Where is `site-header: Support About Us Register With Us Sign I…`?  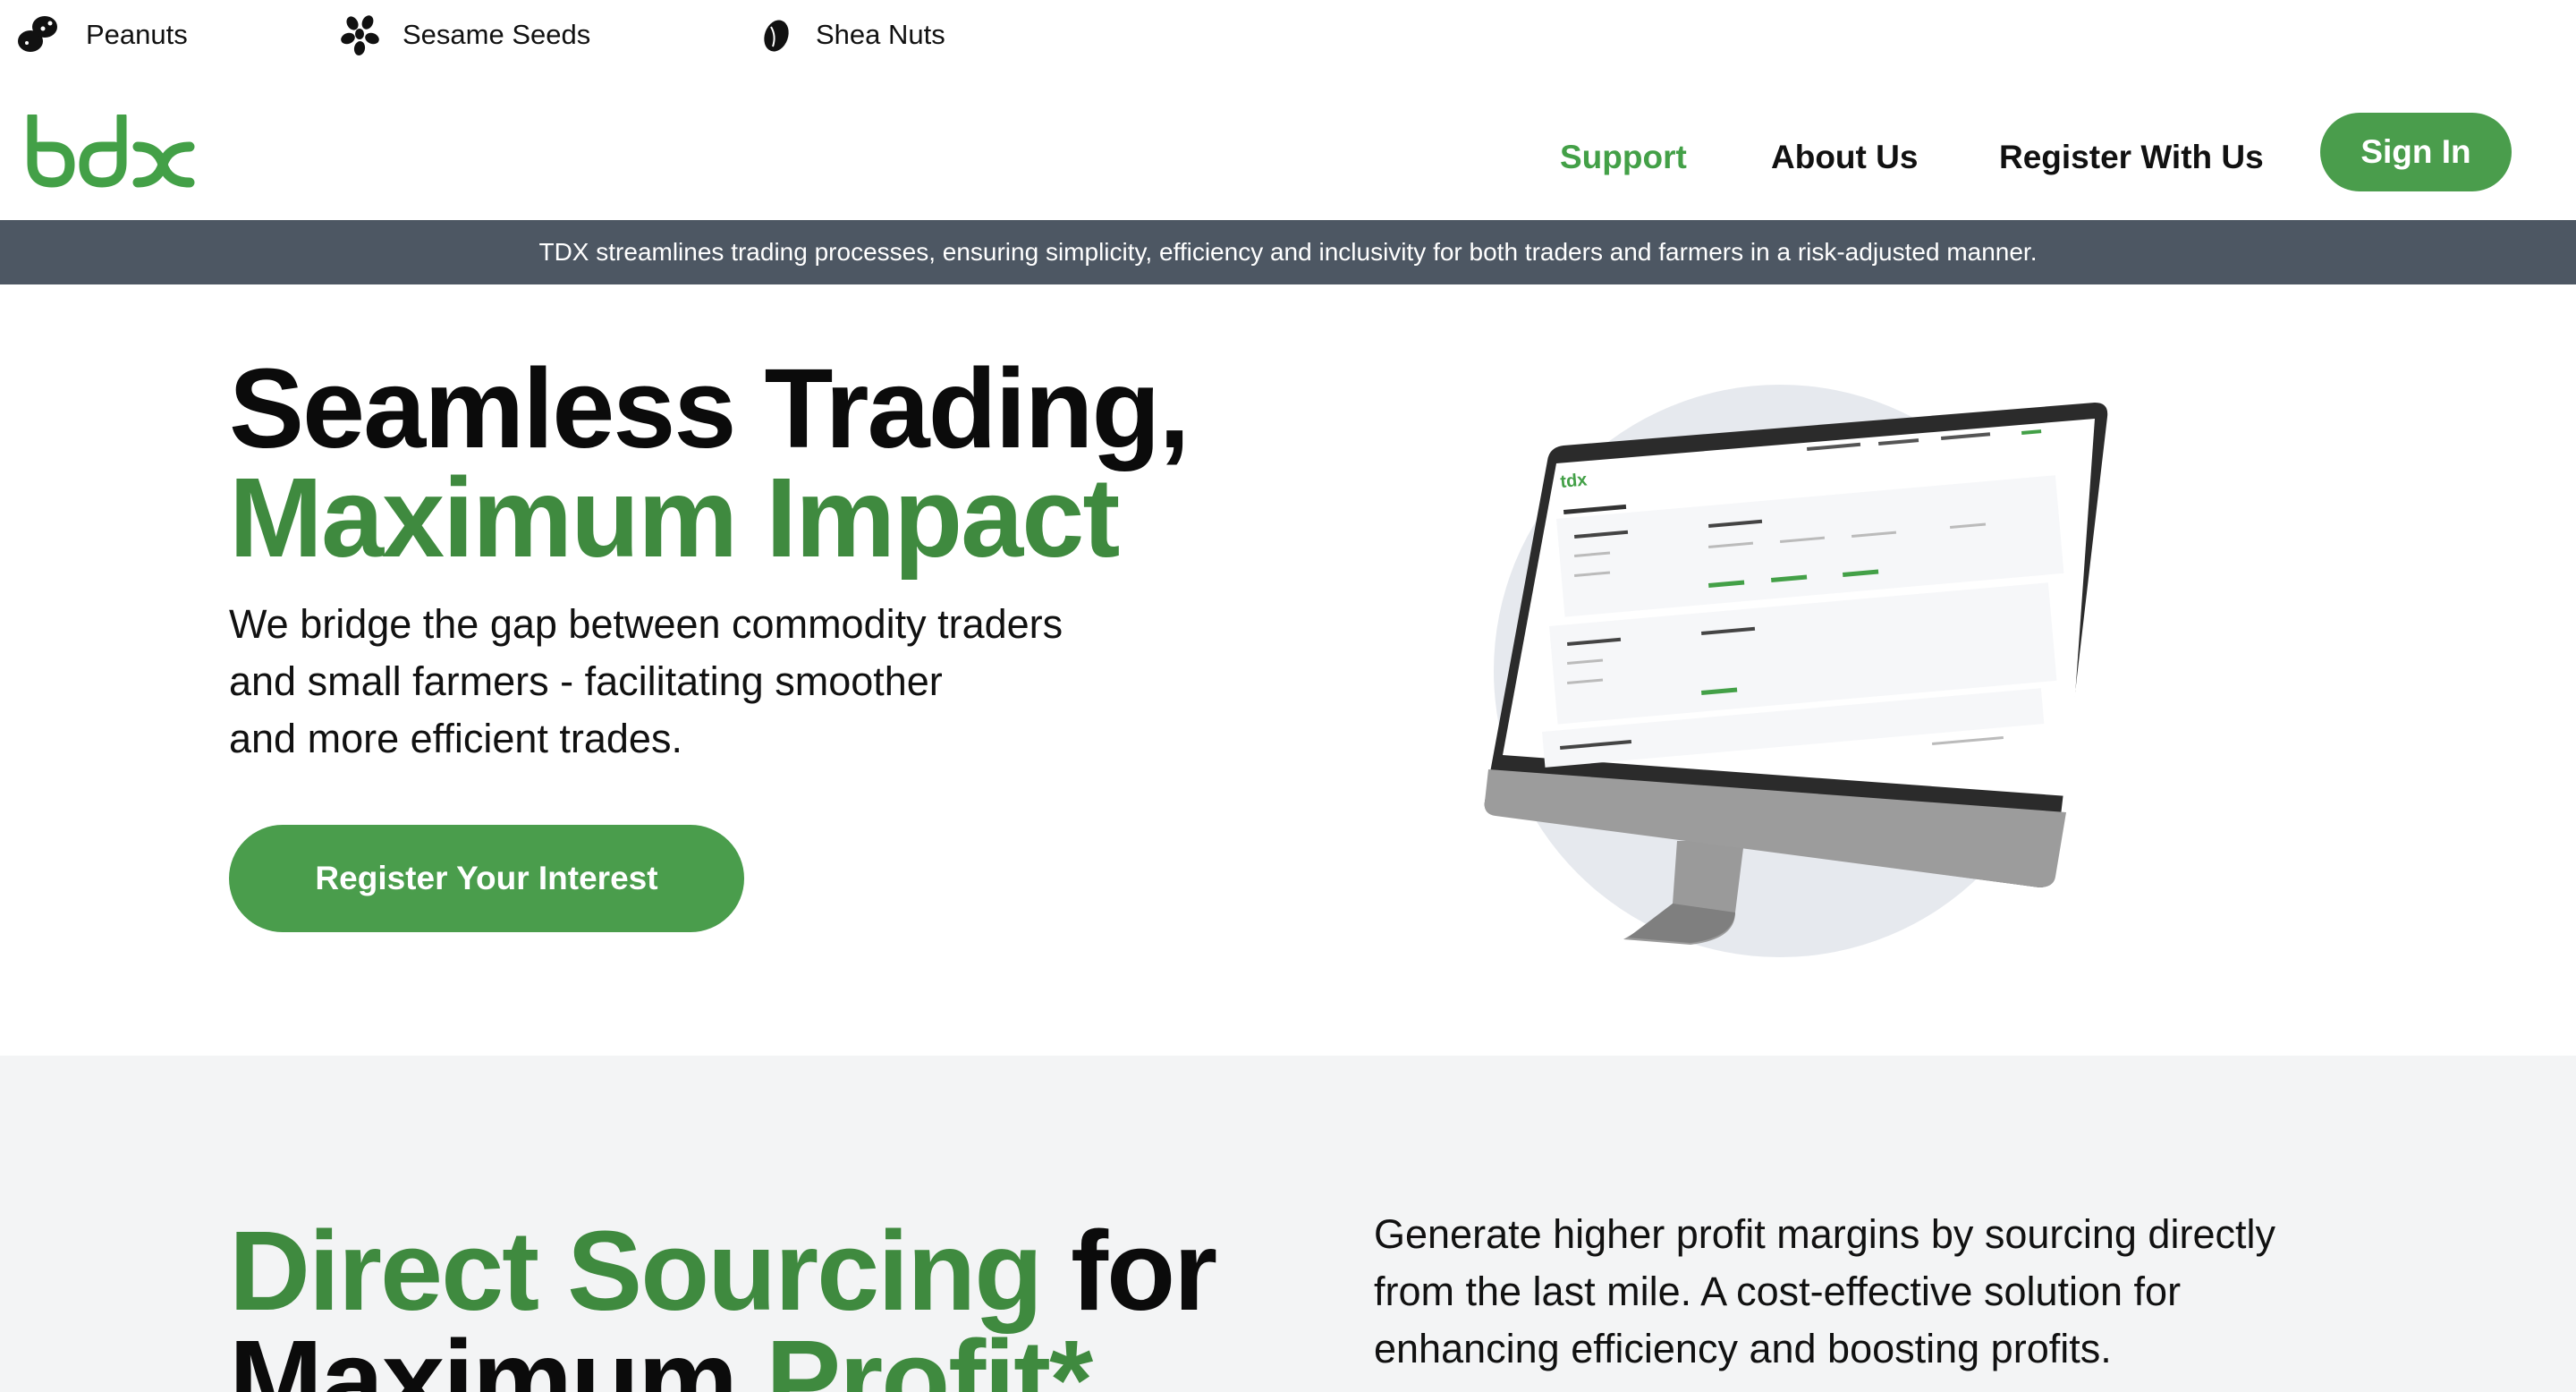
site-header: Support About Us Register With Us Sign I… is located at coordinates (1288, 145).